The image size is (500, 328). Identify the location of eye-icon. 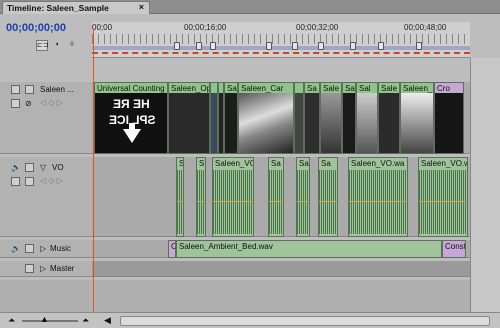
(15, 89).